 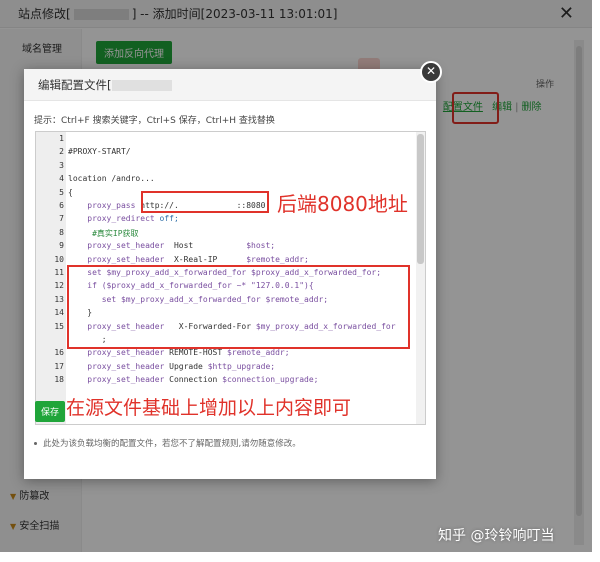 What do you see at coordinates (238, 307) in the screenshot?
I see `added-content-highlight-box` at bounding box center [238, 307].